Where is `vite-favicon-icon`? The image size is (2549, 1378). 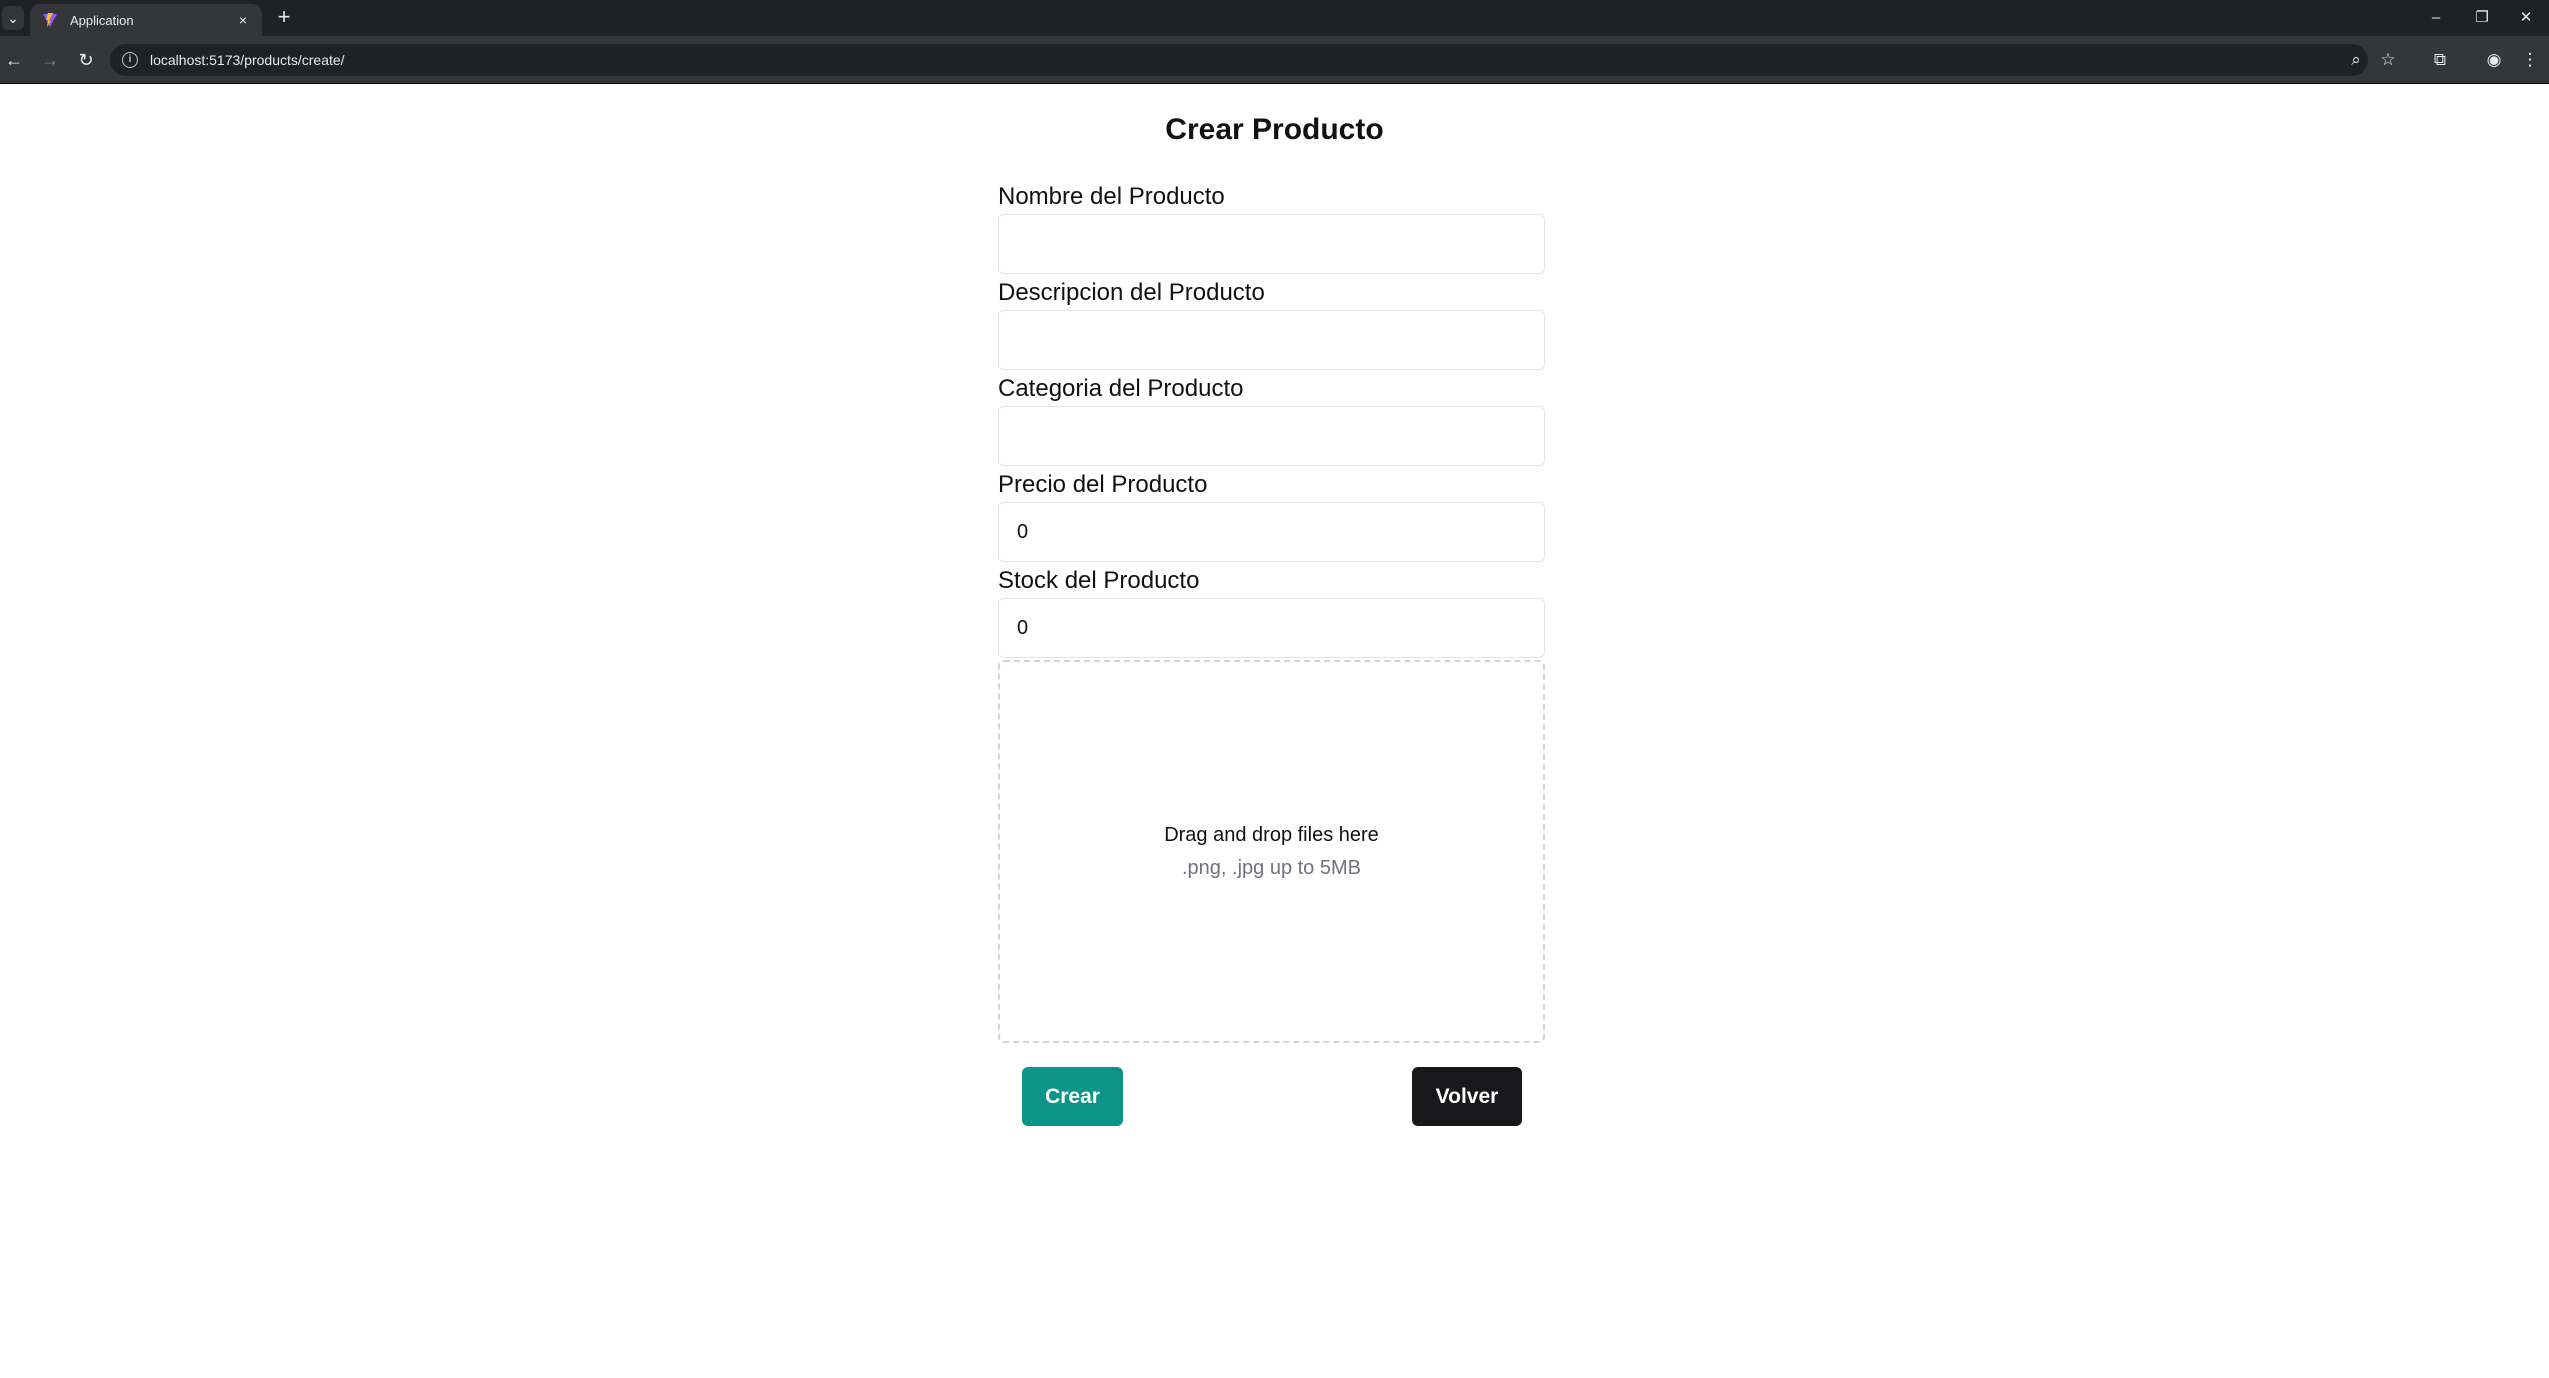
vite-favicon-icon is located at coordinates (50, 20).